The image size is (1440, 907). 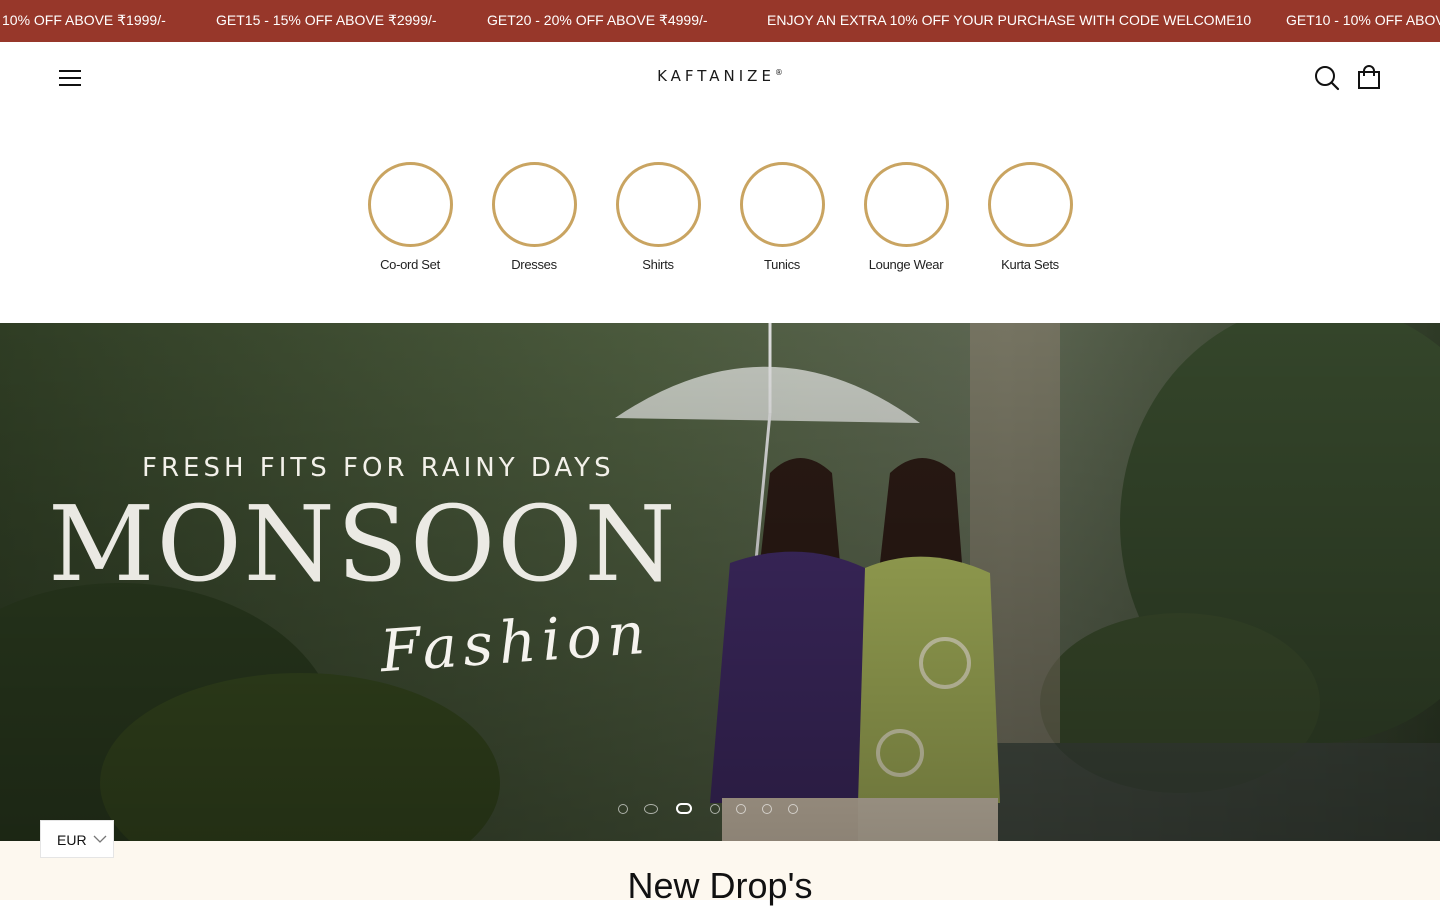 I want to click on category-tunics: Tunics, so click(x=782, y=217).